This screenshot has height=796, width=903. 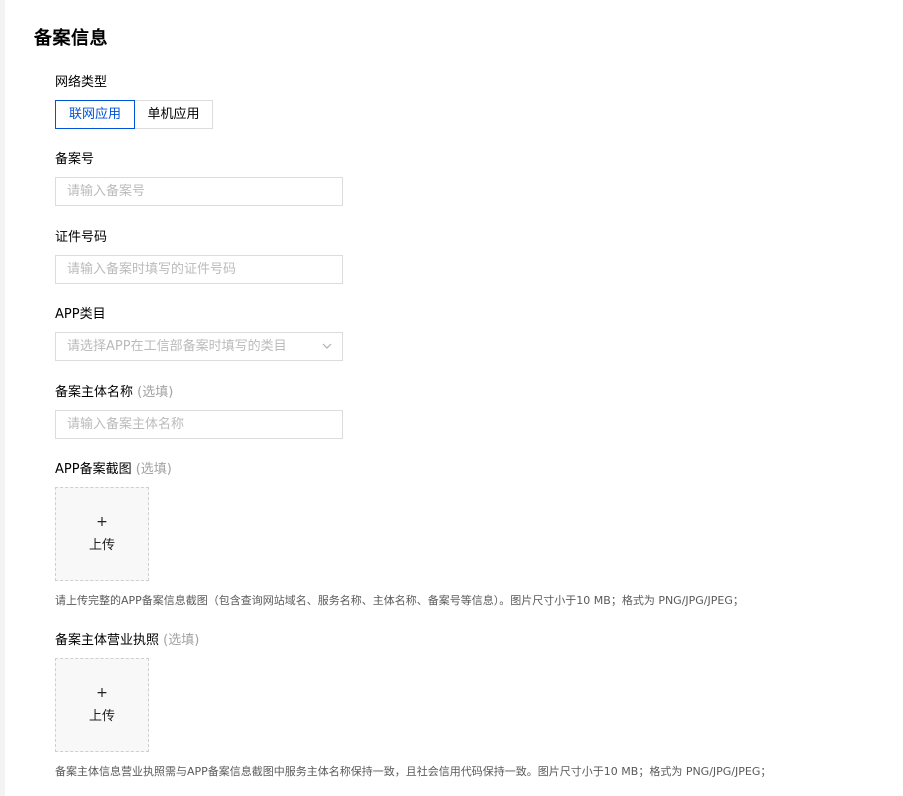 I want to click on record-number-input: 请输入备案号, so click(x=199, y=191).